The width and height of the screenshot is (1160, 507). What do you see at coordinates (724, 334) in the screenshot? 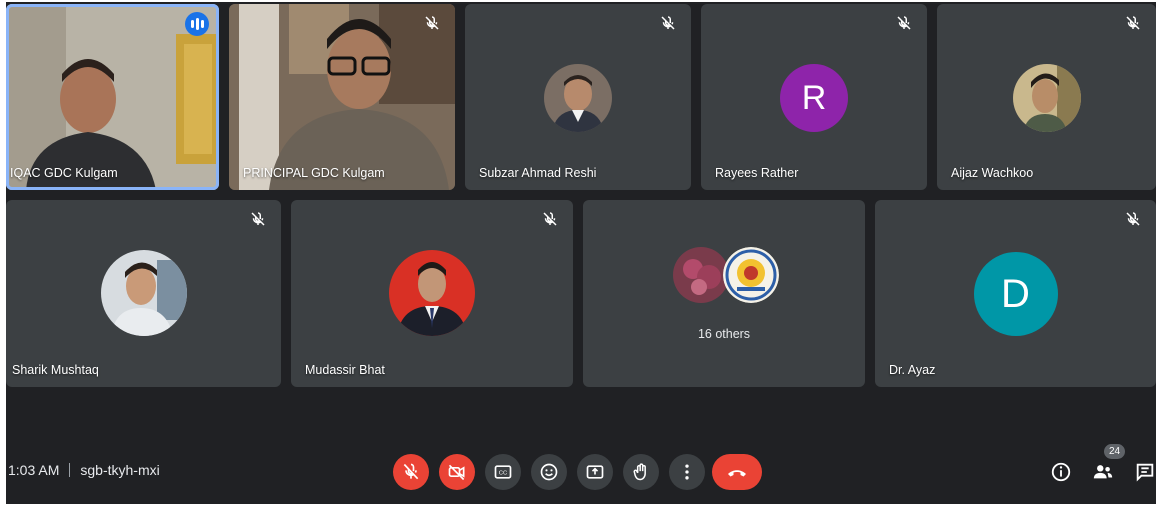
I see `others-count-label: 16 others` at bounding box center [724, 334].